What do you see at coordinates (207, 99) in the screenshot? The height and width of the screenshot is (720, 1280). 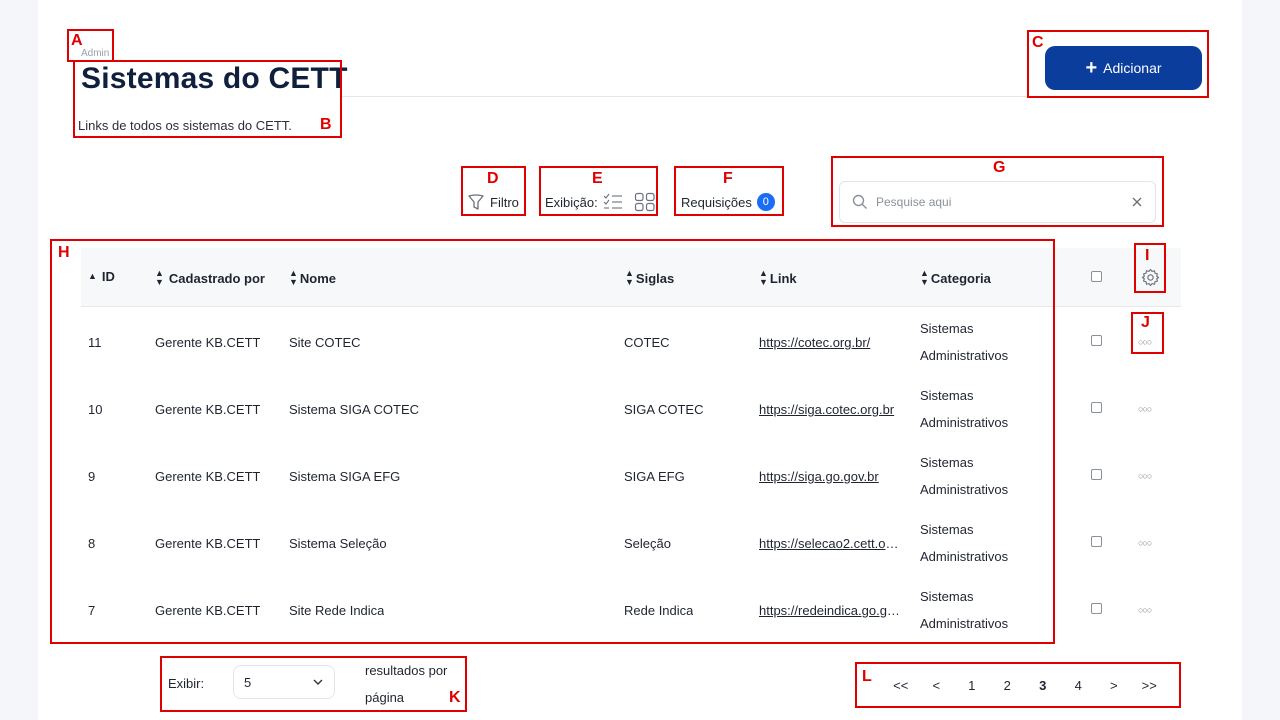 I see `annotation-box-b` at bounding box center [207, 99].